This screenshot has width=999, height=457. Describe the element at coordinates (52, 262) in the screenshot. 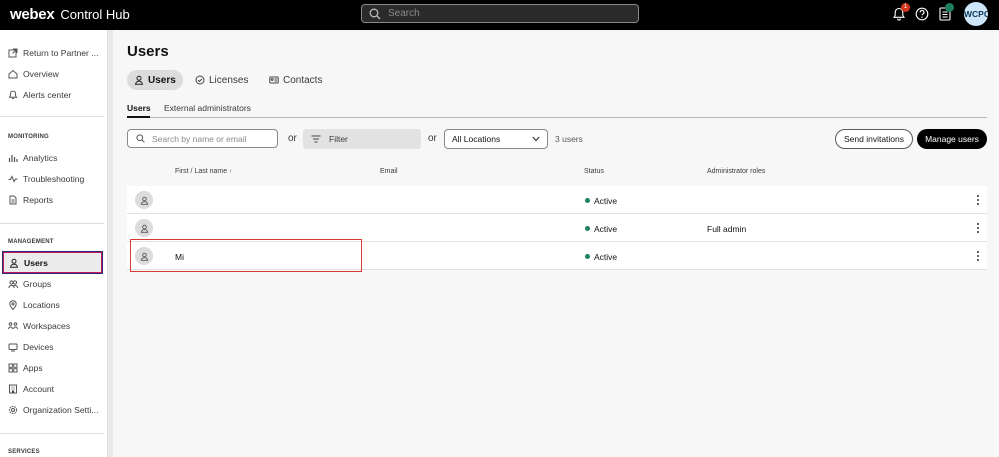

I see `sidebar-item-users: Users` at that location.